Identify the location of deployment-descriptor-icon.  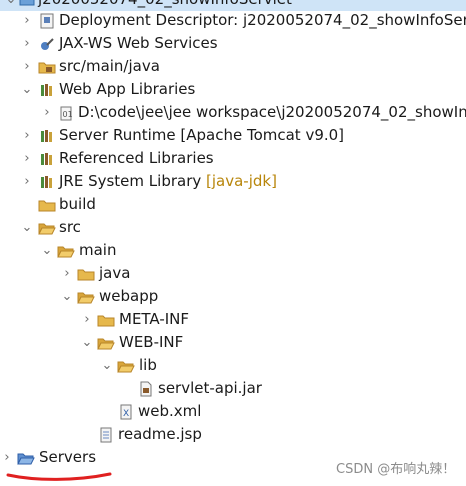
(47, 20).